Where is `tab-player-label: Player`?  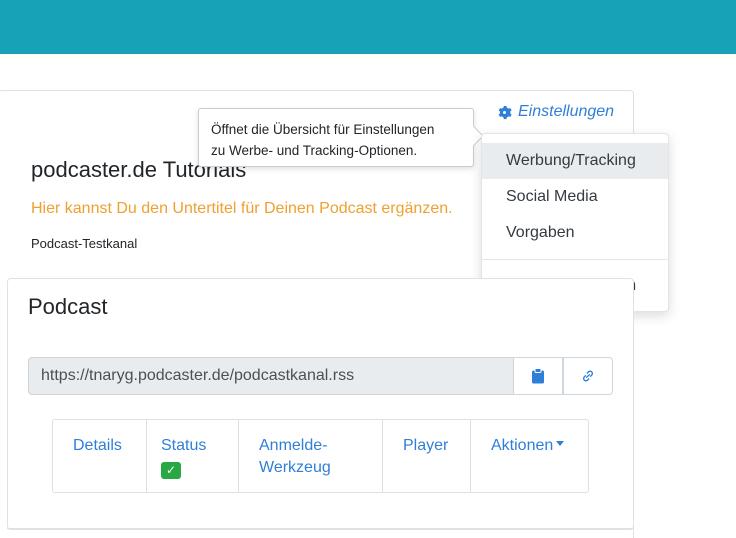
tab-player-label: Player is located at coordinates (426, 445).